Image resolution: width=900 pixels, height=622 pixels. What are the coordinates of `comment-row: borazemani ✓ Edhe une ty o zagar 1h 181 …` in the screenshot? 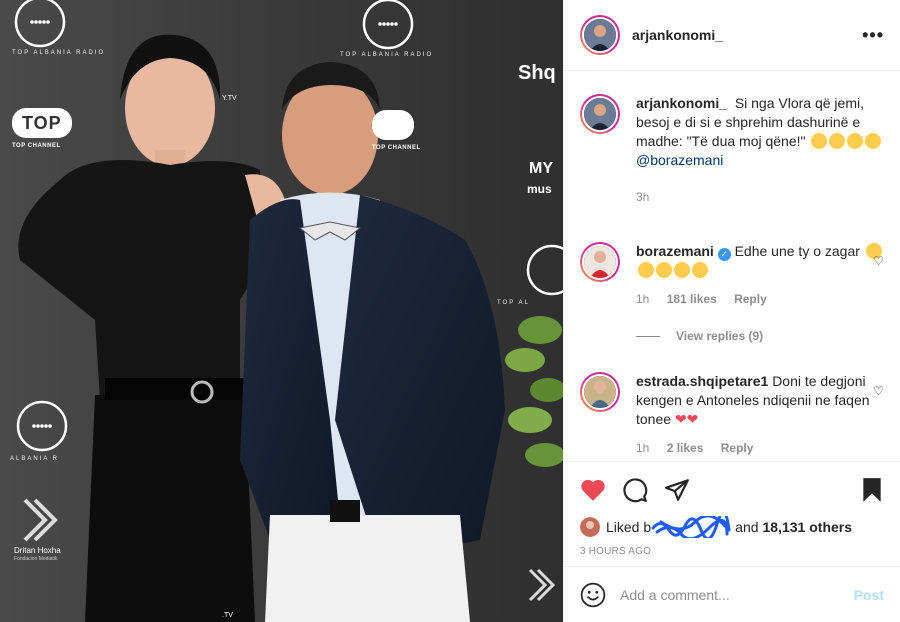 It's located at (732, 294).